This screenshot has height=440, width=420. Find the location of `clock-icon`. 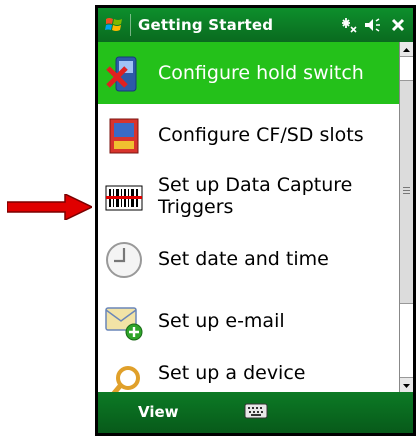

clock-icon is located at coordinates (124, 260).